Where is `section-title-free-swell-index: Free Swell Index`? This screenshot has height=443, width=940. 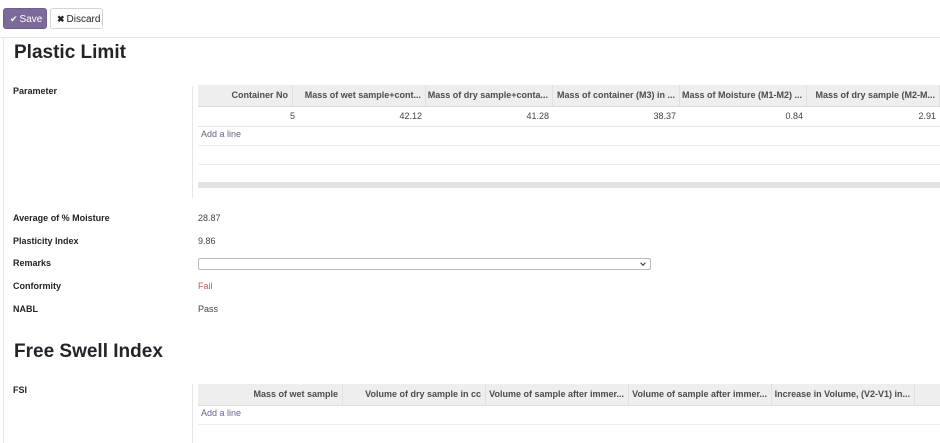 section-title-free-swell-index: Free Swell Index is located at coordinates (88, 351).